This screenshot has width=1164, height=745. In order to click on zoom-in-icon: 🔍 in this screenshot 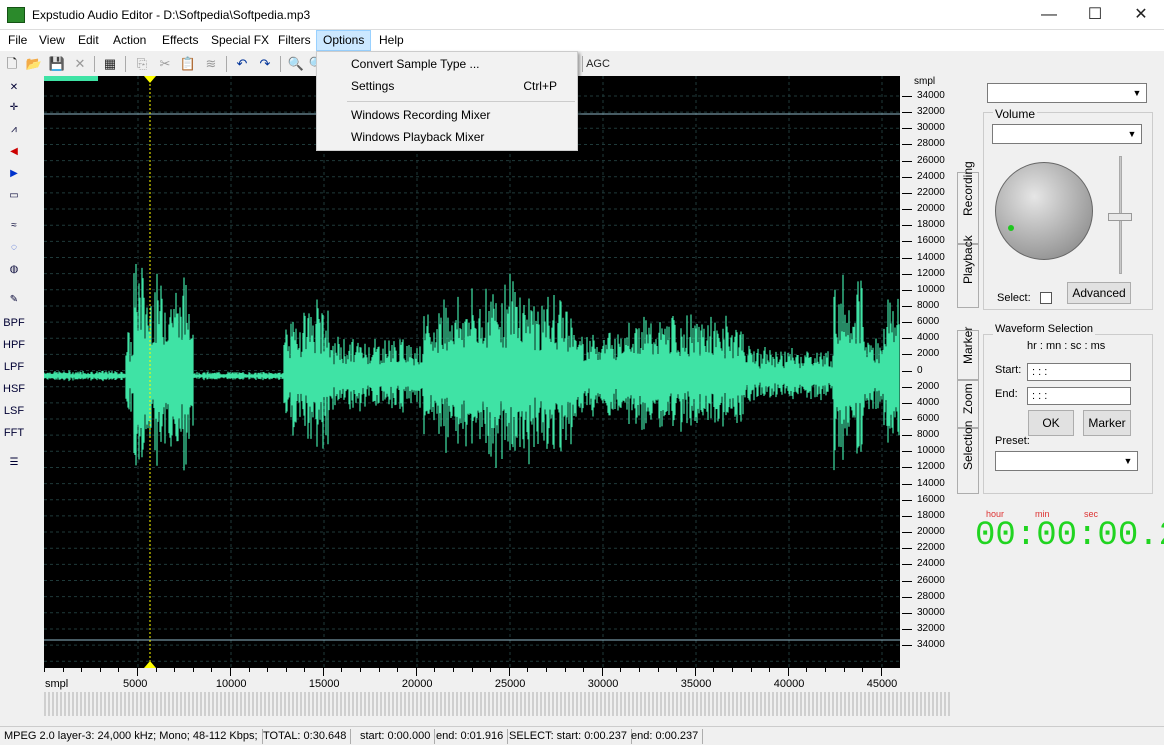, I will do `click(296, 64)`.